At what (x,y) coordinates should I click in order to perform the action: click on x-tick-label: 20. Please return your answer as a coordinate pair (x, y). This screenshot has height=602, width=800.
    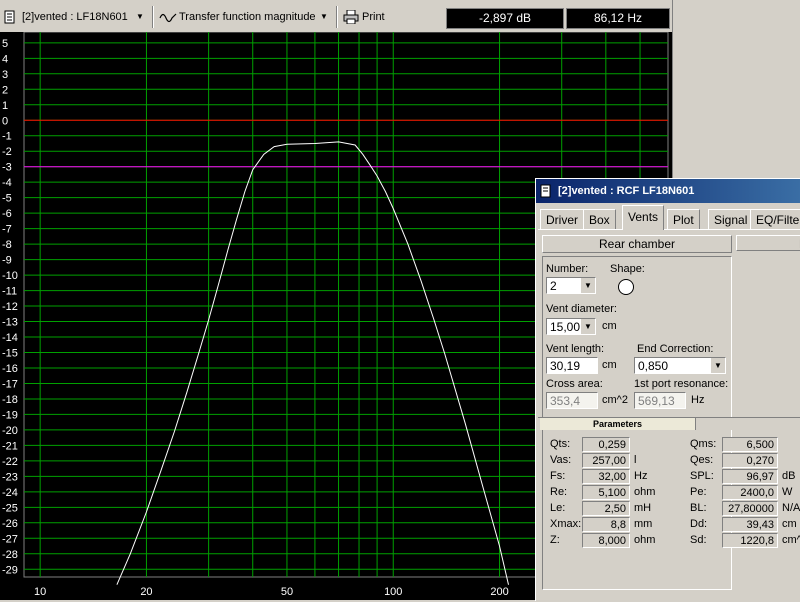
    Looking at the image, I should click on (146, 592).